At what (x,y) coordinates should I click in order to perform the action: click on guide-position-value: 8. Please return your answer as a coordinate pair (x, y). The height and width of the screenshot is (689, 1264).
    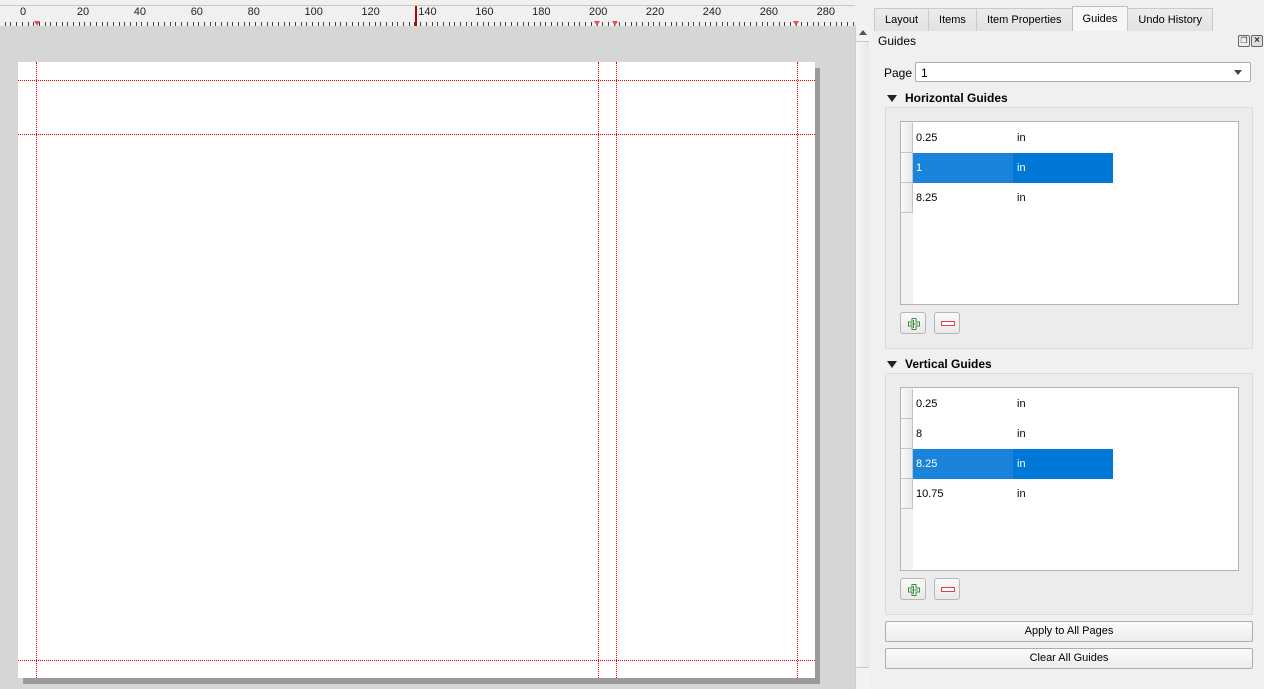
    Looking at the image, I should click on (919, 434).